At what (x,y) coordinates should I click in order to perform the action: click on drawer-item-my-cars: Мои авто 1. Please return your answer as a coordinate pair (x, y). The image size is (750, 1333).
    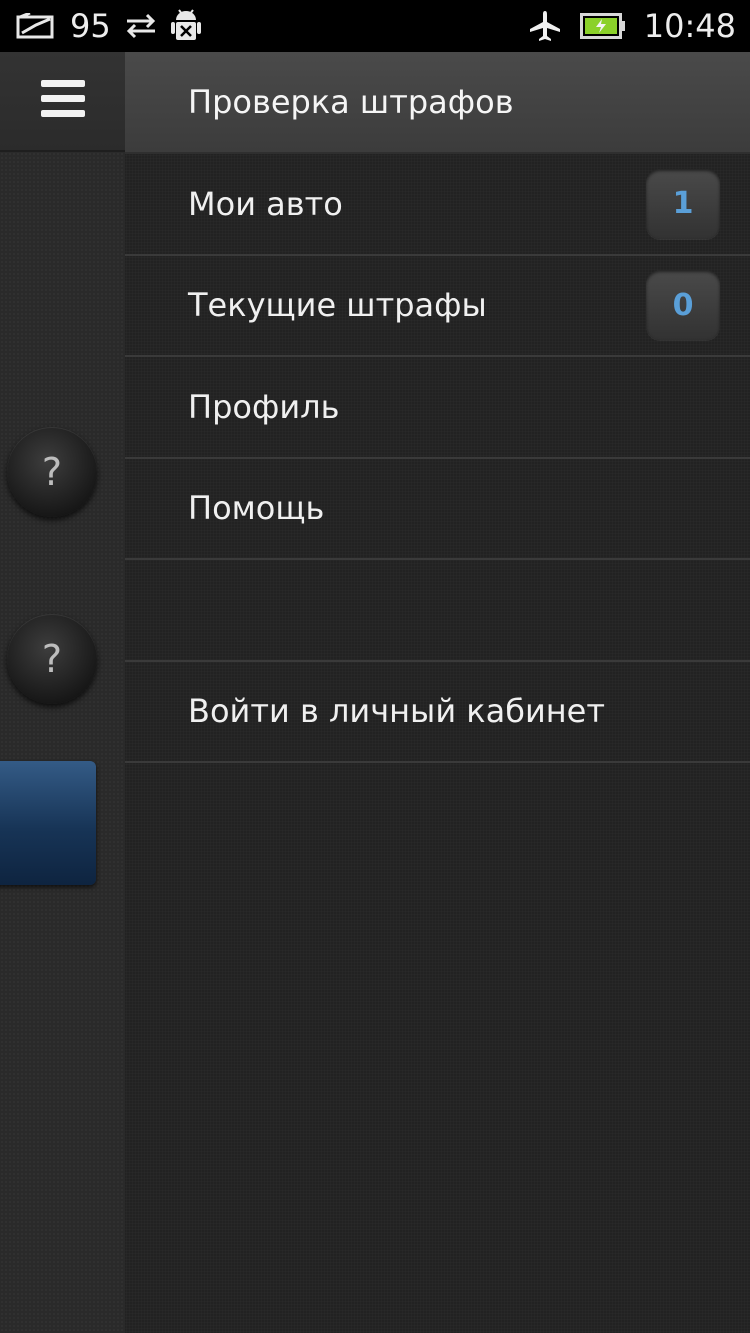
    Looking at the image, I should click on (437, 205).